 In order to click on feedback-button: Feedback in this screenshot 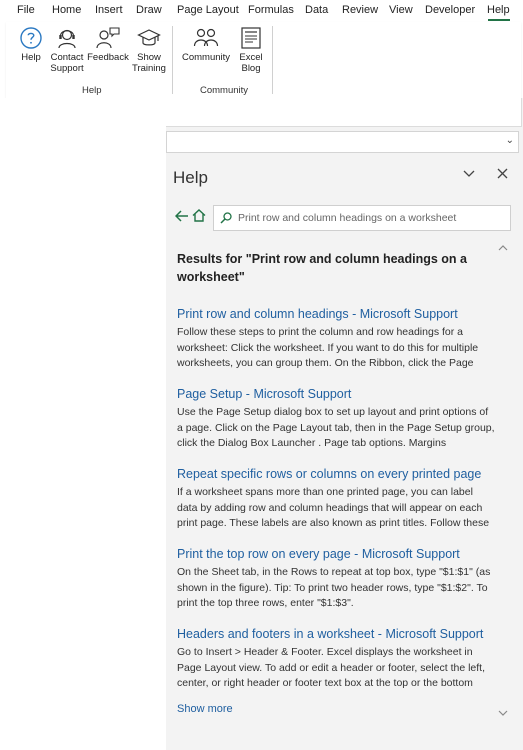, I will do `click(108, 44)`.